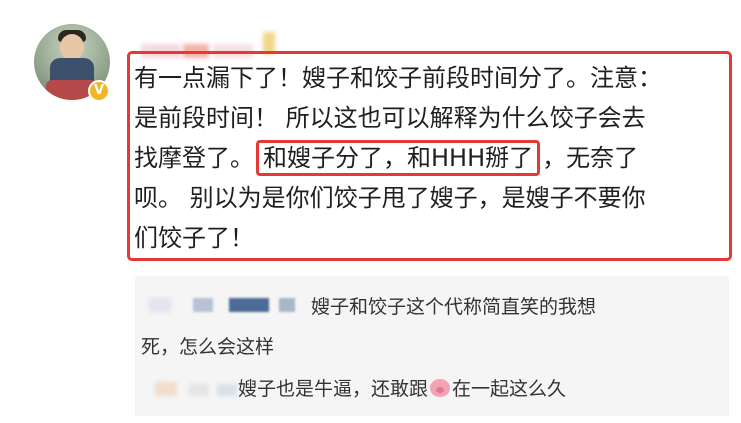  I want to click on reply-text: 嫂子也是牛逼，还敢跟 在一起这么久, so click(402, 387).